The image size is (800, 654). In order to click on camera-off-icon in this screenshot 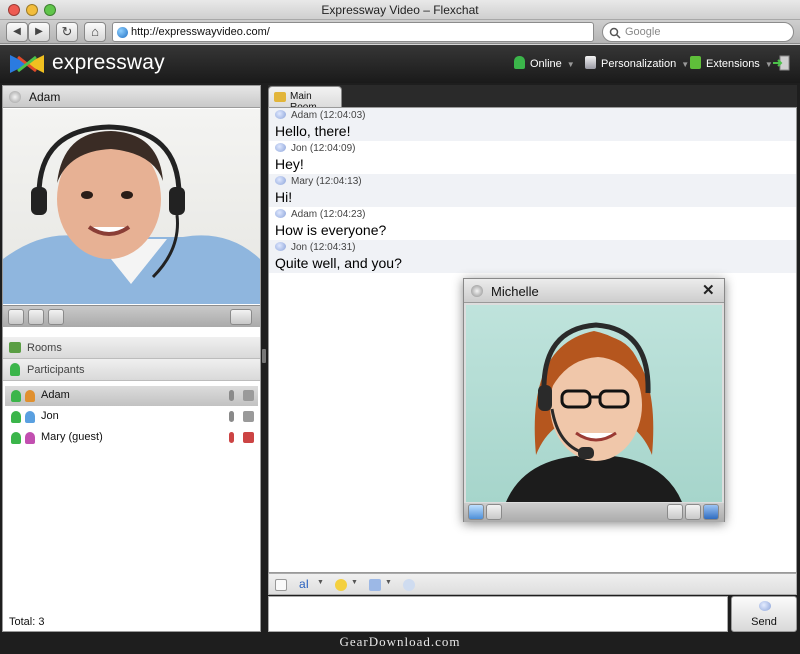, I will do `click(248, 437)`.